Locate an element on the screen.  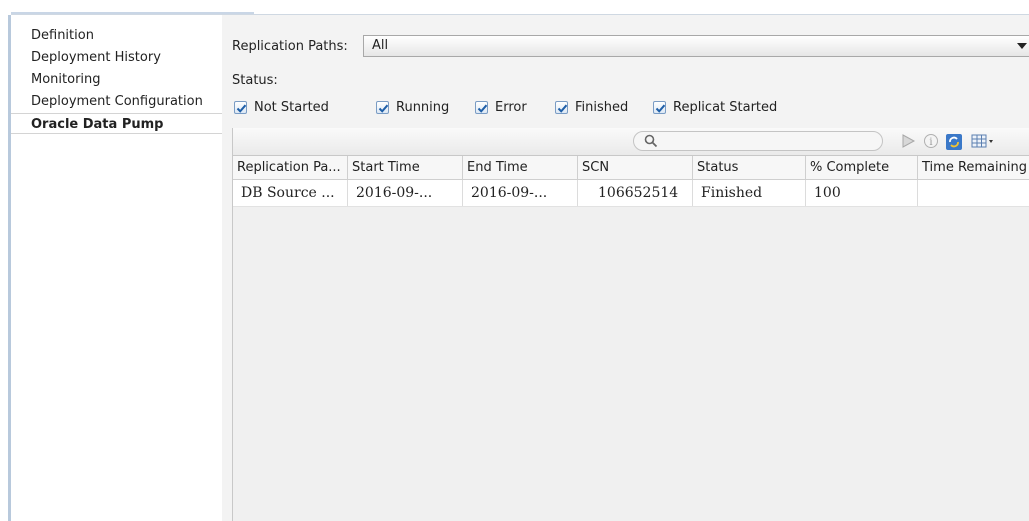
sidebar-item-definition: Definition is located at coordinates (116, 35).